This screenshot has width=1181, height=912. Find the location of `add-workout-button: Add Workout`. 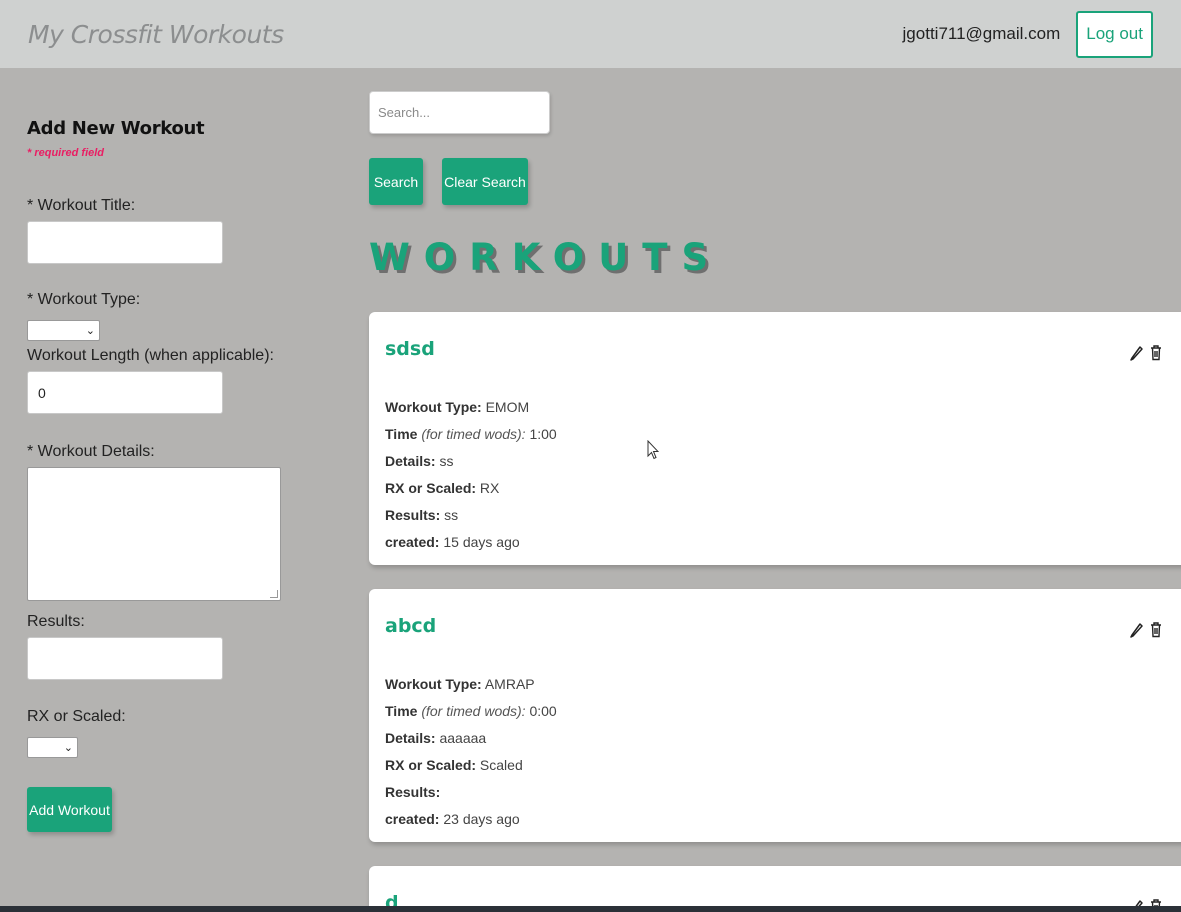

add-workout-button: Add Workout is located at coordinates (69, 809).